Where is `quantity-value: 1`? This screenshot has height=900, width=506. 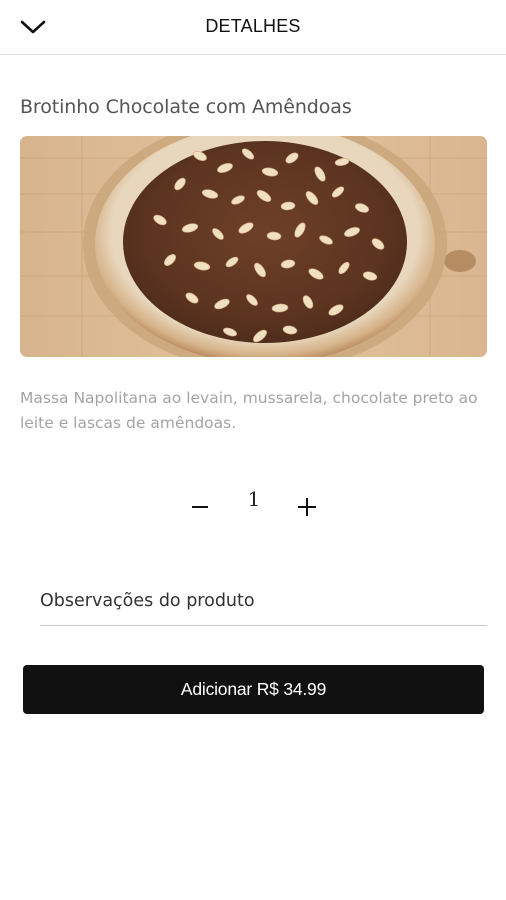
quantity-value: 1 is located at coordinates (254, 499).